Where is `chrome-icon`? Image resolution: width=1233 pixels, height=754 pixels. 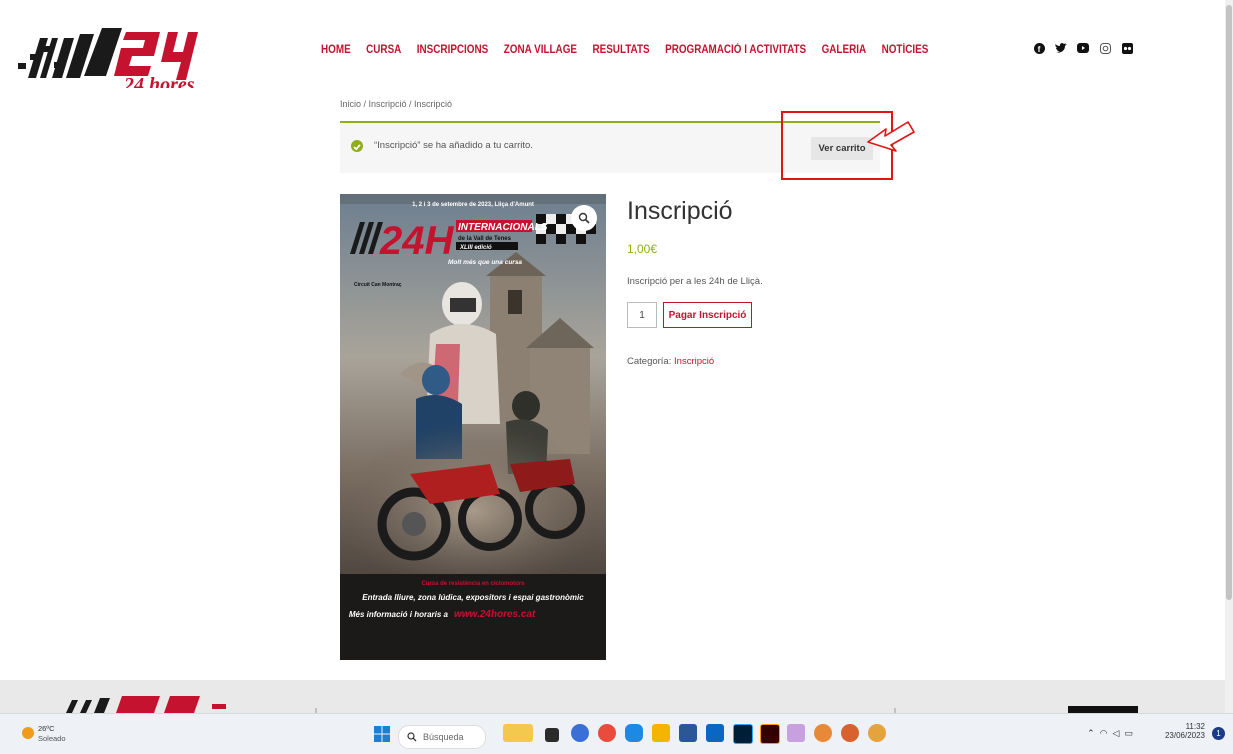
chrome-icon is located at coordinates (607, 733).